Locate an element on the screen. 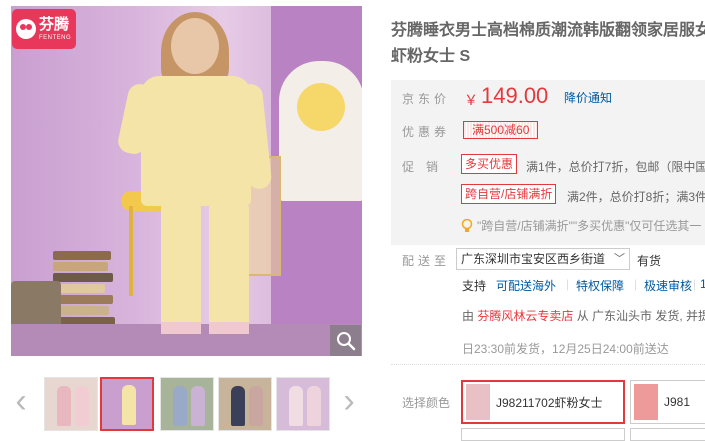 This screenshot has height=441, width=705. color-option-name: J98211702虾粉女士 is located at coordinates (549, 402).